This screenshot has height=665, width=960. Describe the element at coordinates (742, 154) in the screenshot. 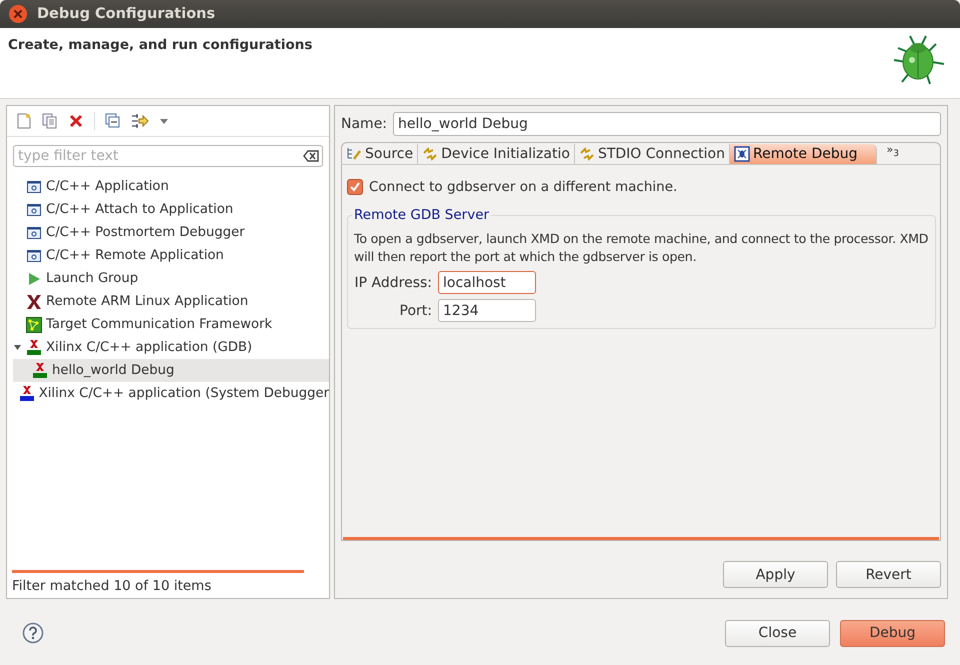

I see `bug-frame-icon` at that location.